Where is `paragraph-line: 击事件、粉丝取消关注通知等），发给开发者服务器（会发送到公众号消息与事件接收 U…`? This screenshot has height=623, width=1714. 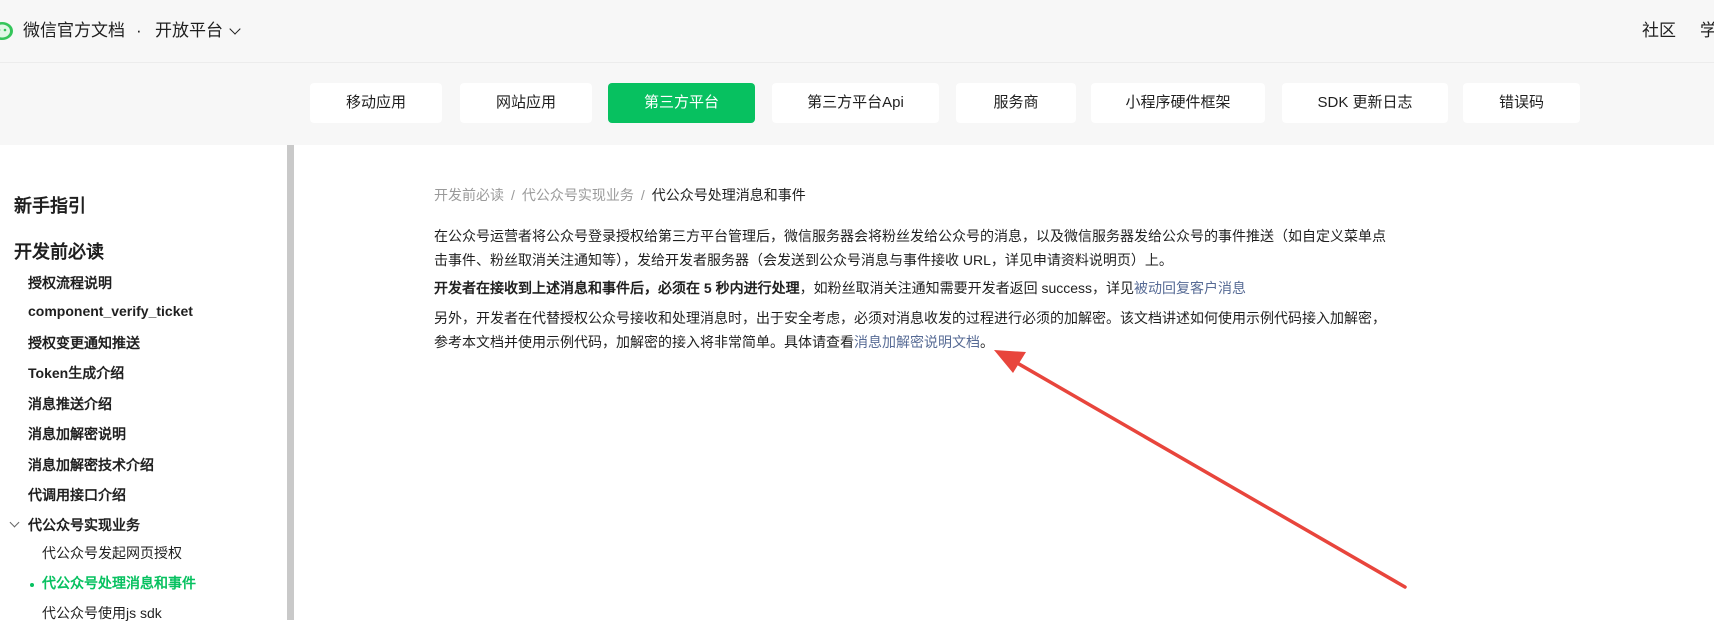
paragraph-line: 击事件、粉丝取消关注通知等），发给开发者服务器（会发送到公众号消息与事件接收 U… is located at coordinates (914, 260).